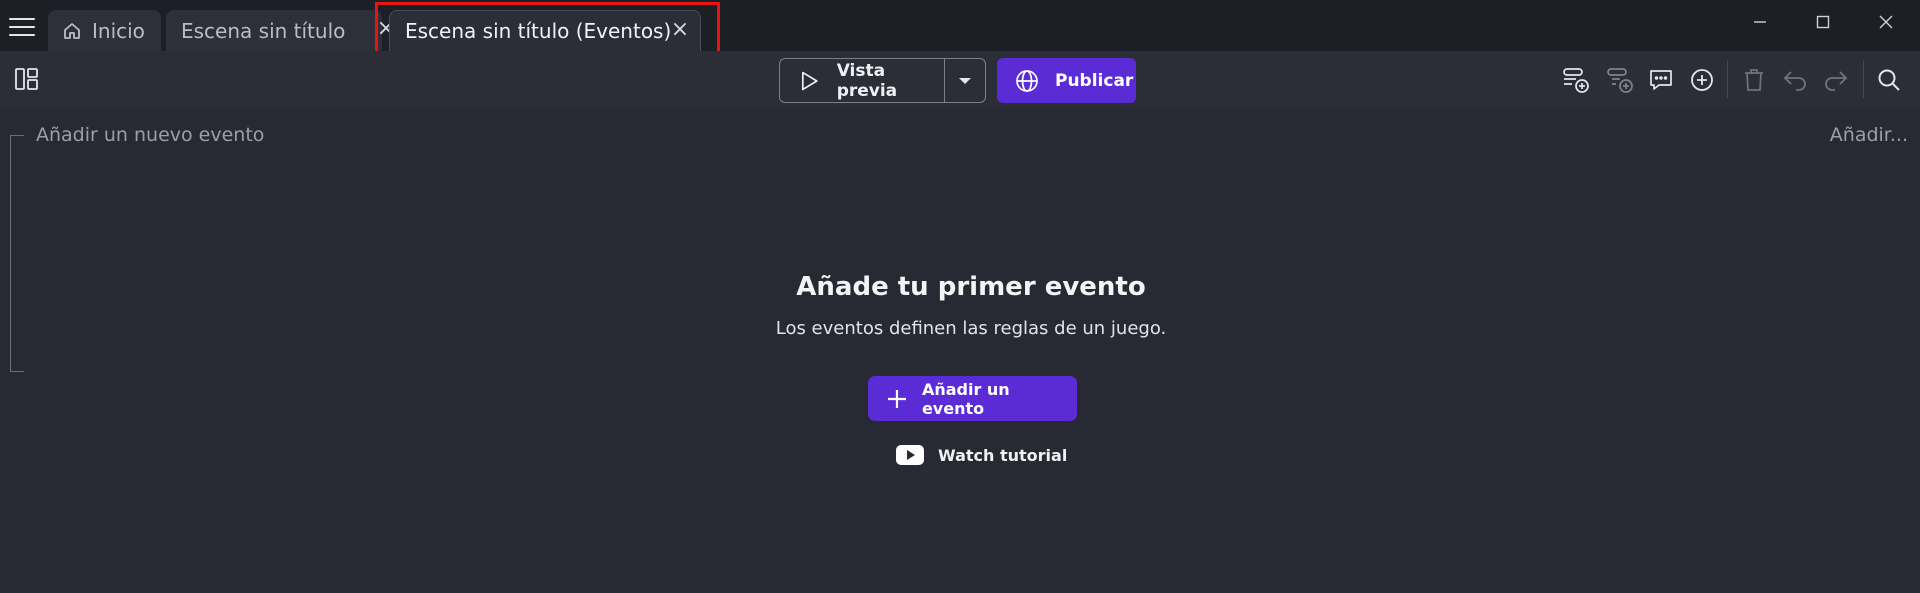 Image resolution: width=1920 pixels, height=593 pixels. I want to click on preview-label: Vista previa, so click(867, 80).